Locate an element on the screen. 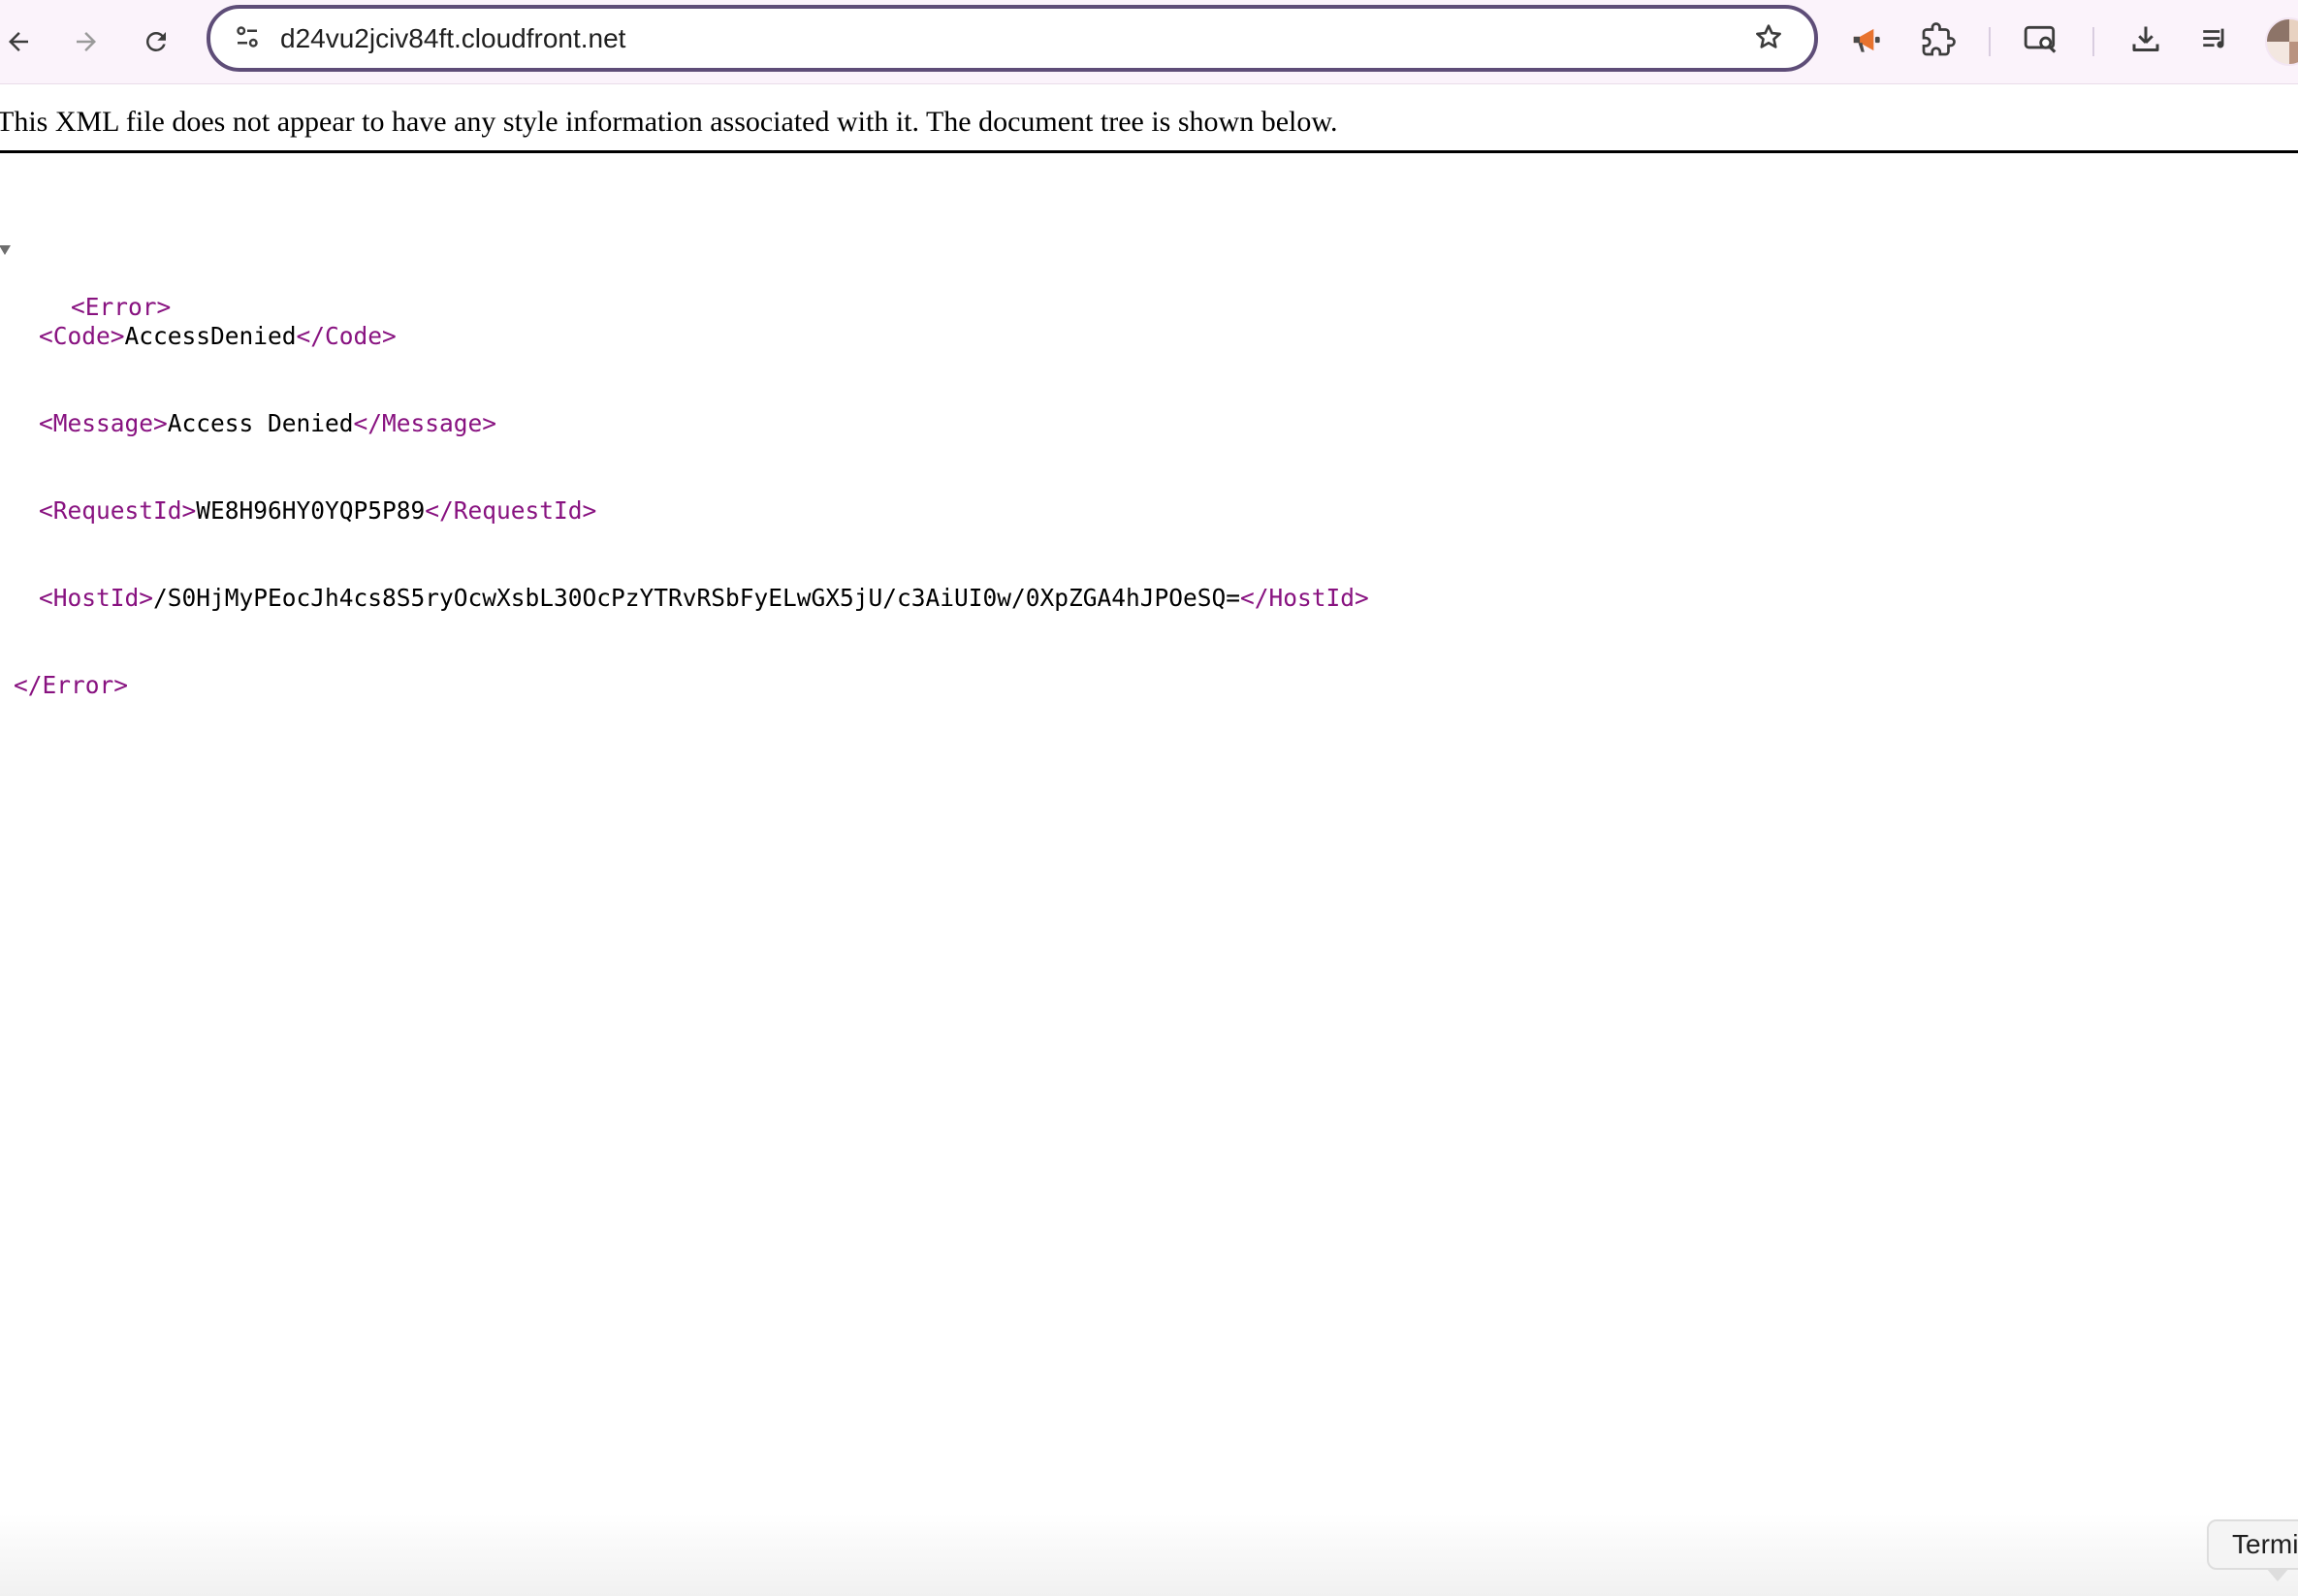  xml-tag: <RequestId> is located at coordinates (118, 510).